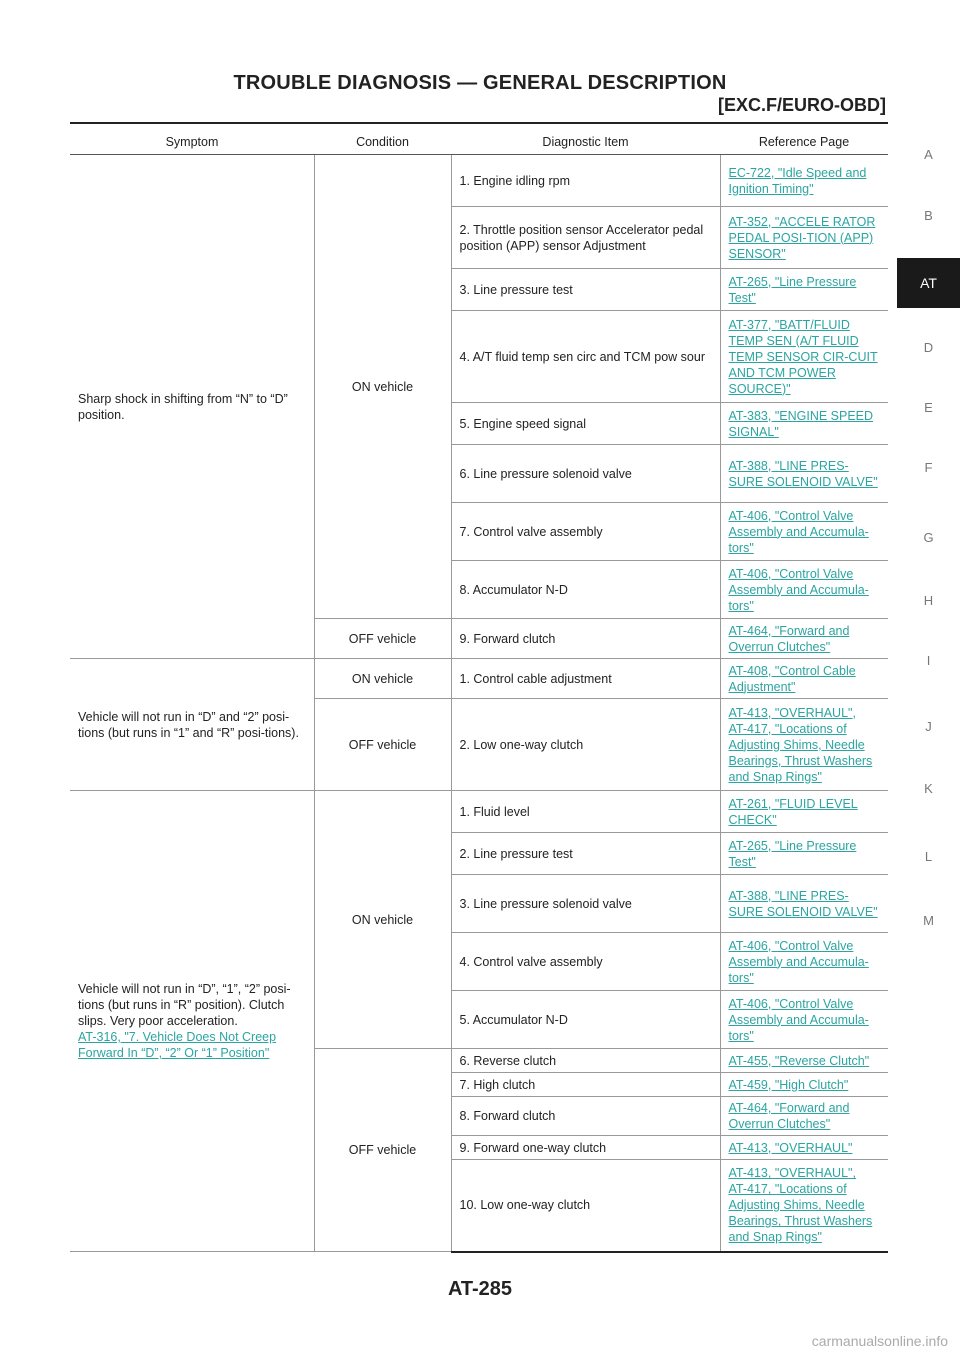 The width and height of the screenshot is (960, 1358). What do you see at coordinates (928, 407) in the screenshot?
I see `index-tab-e: E` at bounding box center [928, 407].